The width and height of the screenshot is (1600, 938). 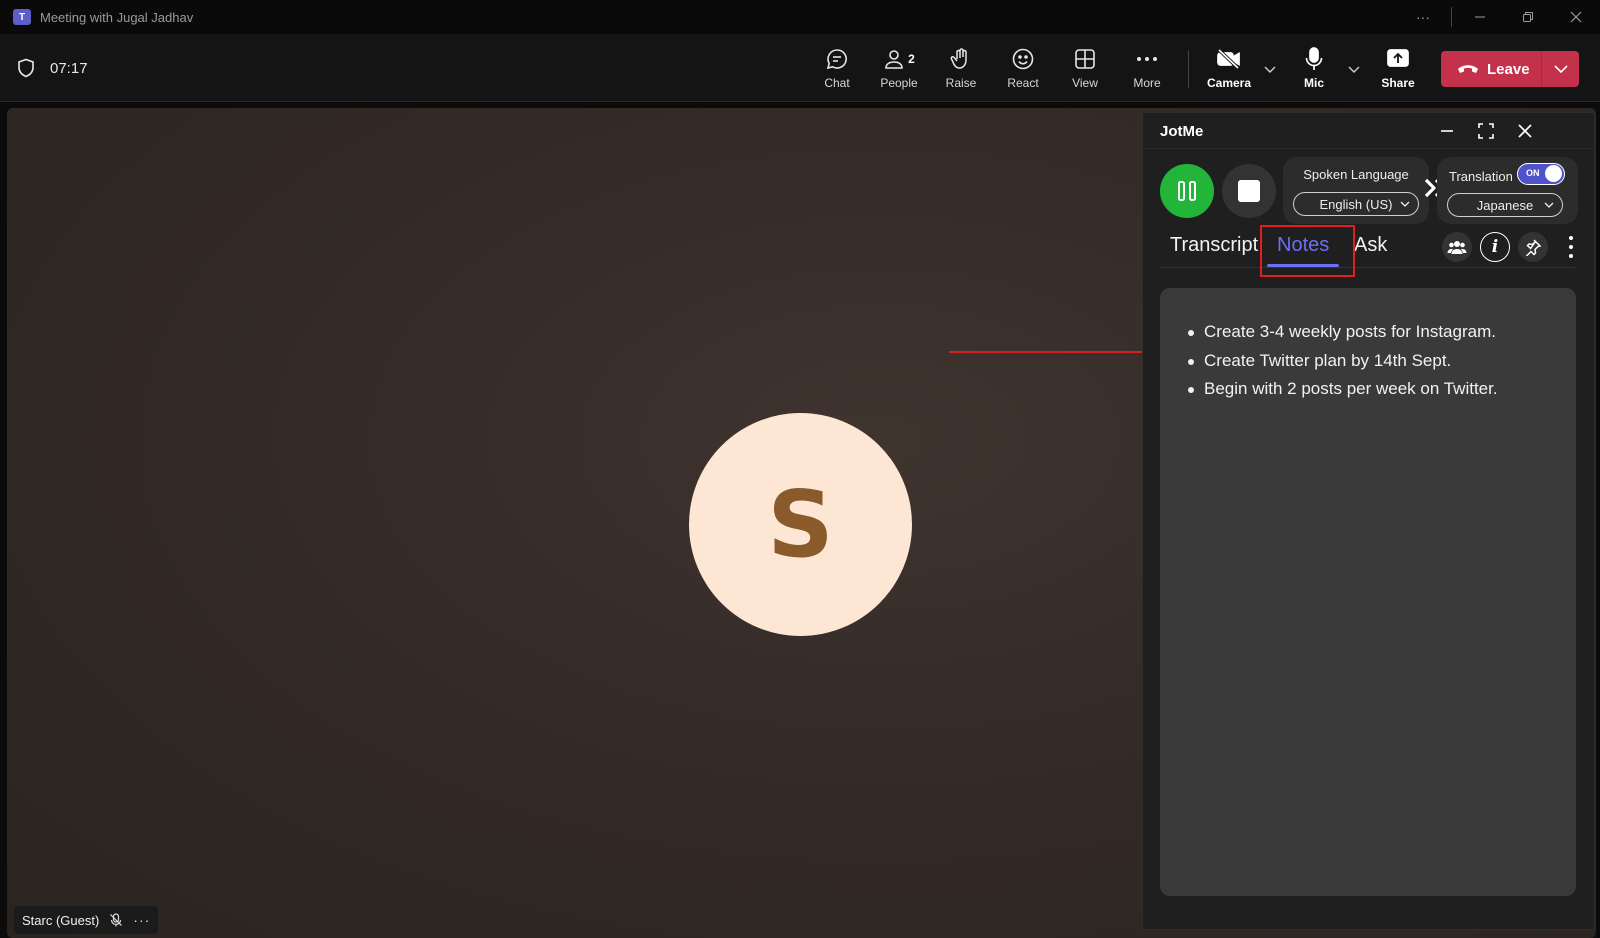 I want to click on note-item: Begin with 2 posts per week on Twitter., so click(x=1343, y=389).